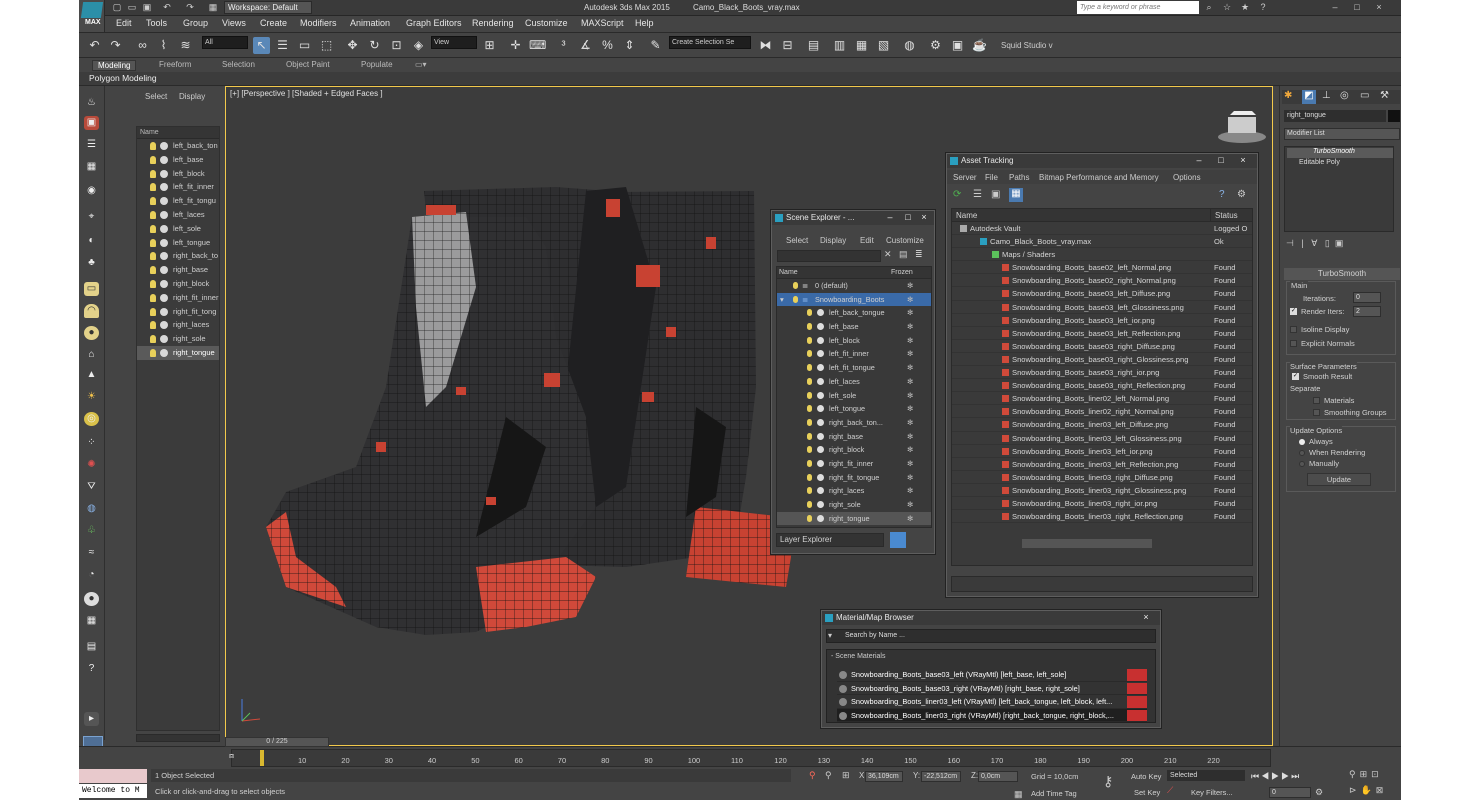  Describe the element at coordinates (782, 300) in the screenshot. I see `collapse-icon: ▾` at that location.